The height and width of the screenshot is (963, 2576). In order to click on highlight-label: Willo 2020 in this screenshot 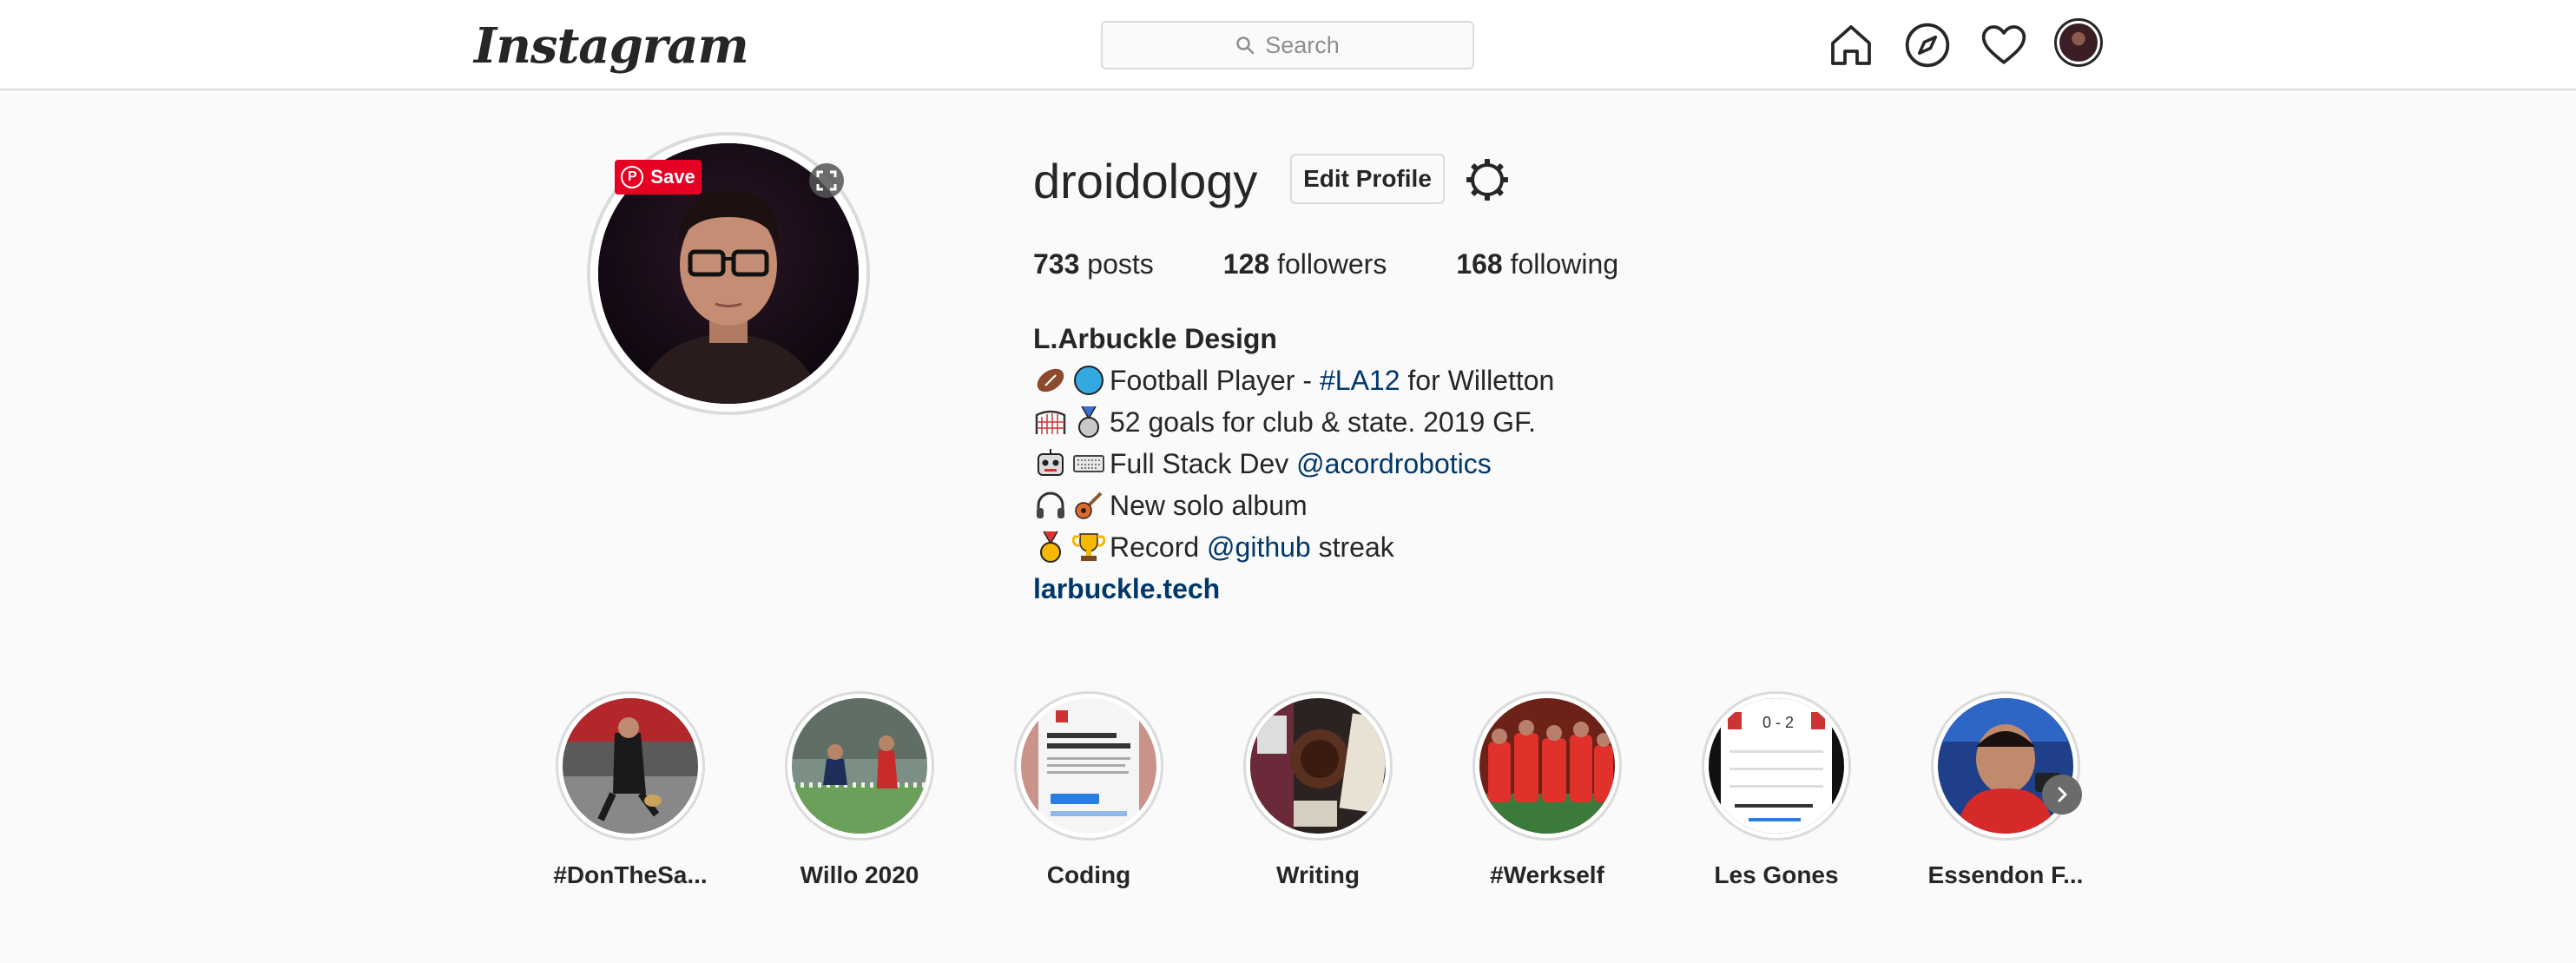, I will do `click(859, 874)`.